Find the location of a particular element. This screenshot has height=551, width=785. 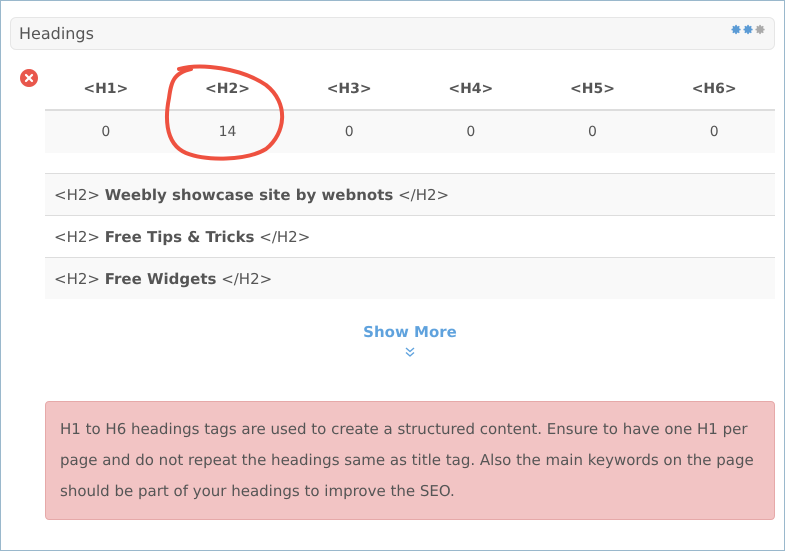

column-header: <H3> is located at coordinates (349, 89).